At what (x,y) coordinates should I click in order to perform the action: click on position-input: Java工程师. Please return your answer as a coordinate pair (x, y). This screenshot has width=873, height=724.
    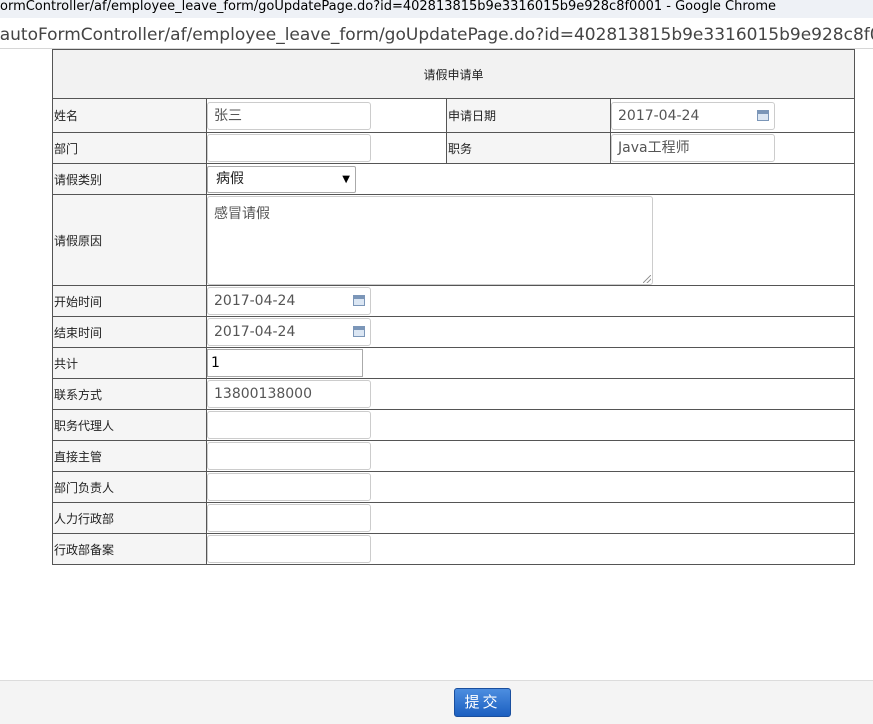
    Looking at the image, I should click on (693, 148).